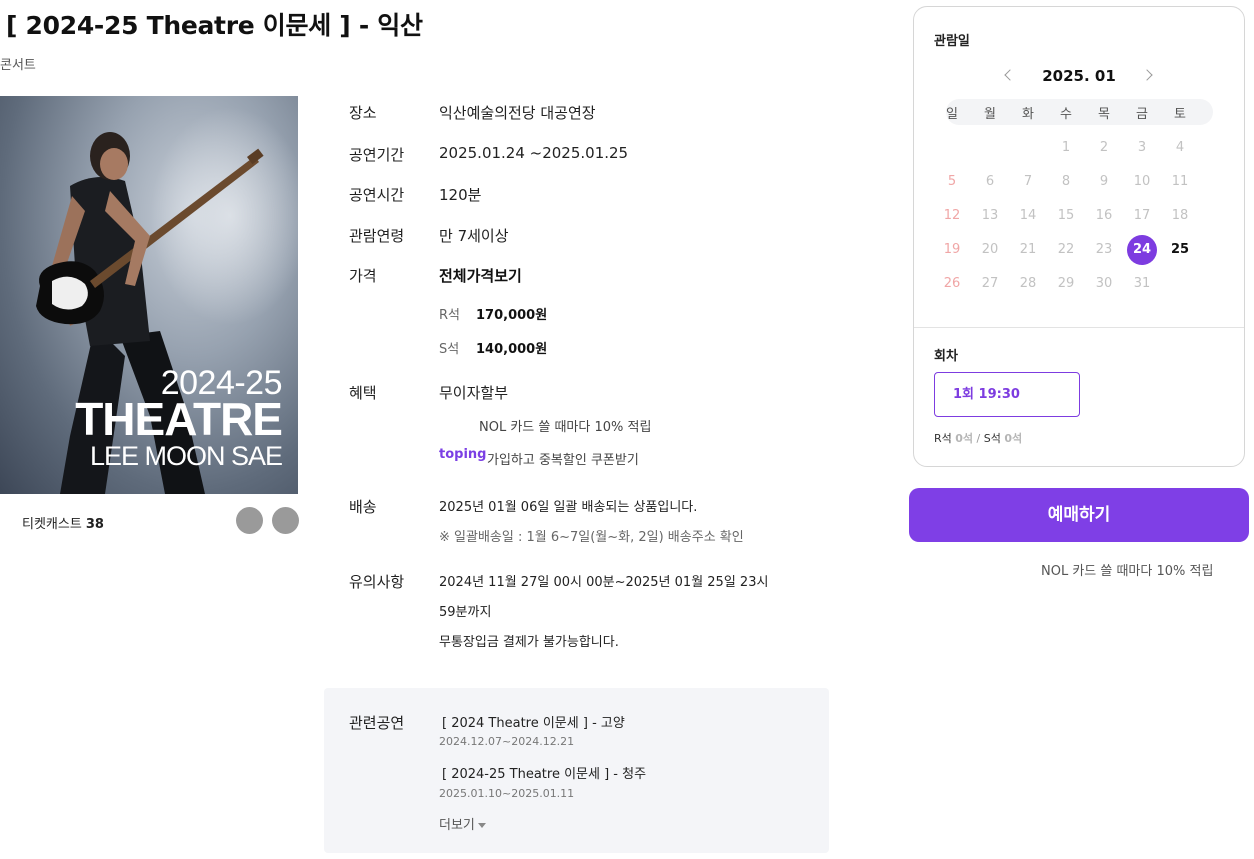  Describe the element at coordinates (1127, 571) in the screenshot. I see `book-card-note: NOL 카드 쓸 때마다 10% 적립` at that location.